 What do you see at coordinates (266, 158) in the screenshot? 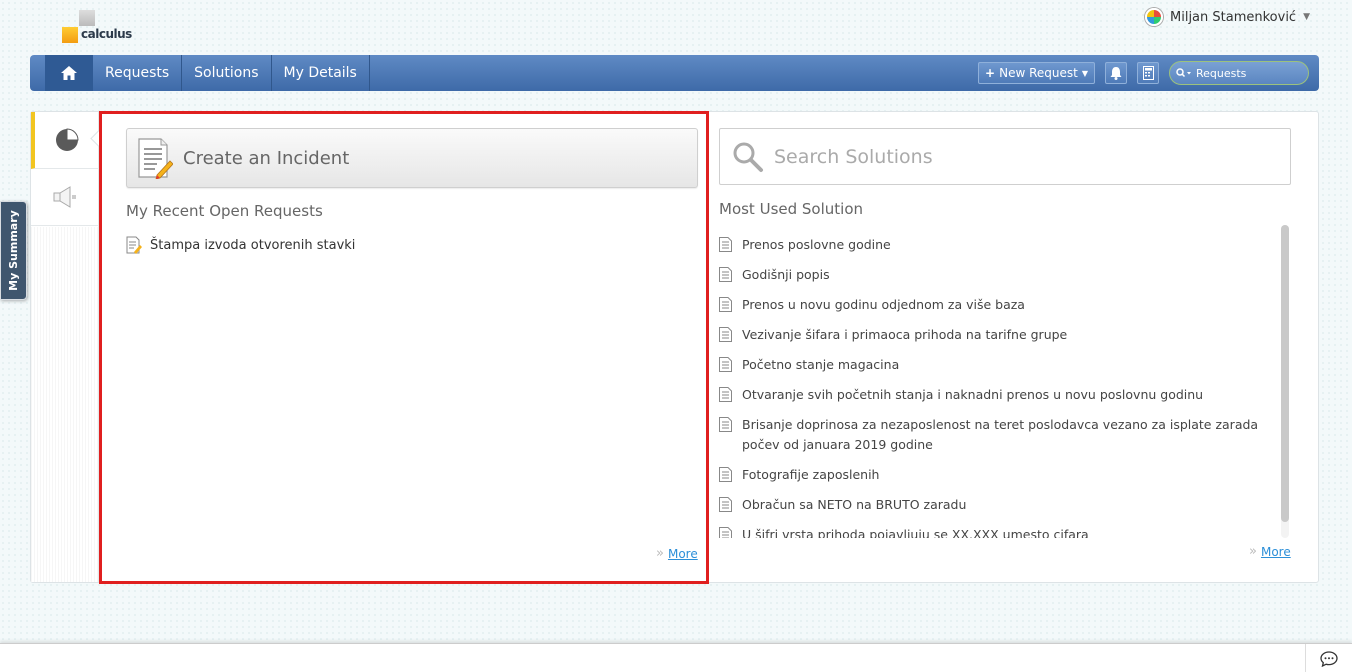
I see `create-incident-label: Create an Incident` at bounding box center [266, 158].